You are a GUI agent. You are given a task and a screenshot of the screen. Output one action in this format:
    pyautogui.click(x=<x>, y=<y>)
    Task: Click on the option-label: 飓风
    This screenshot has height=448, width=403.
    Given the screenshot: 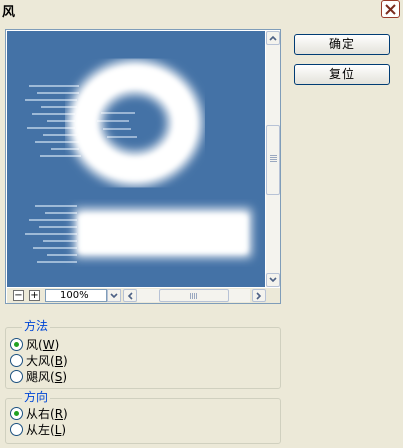 What is the action you would take?
    pyautogui.click(x=38, y=377)
    